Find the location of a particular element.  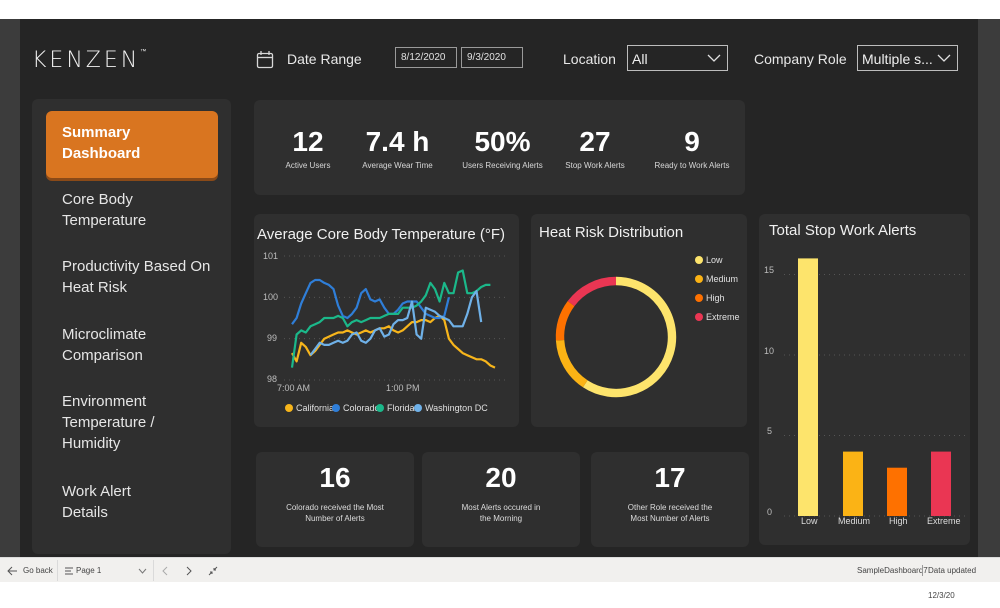

legend-label: Low is located at coordinates (714, 260).